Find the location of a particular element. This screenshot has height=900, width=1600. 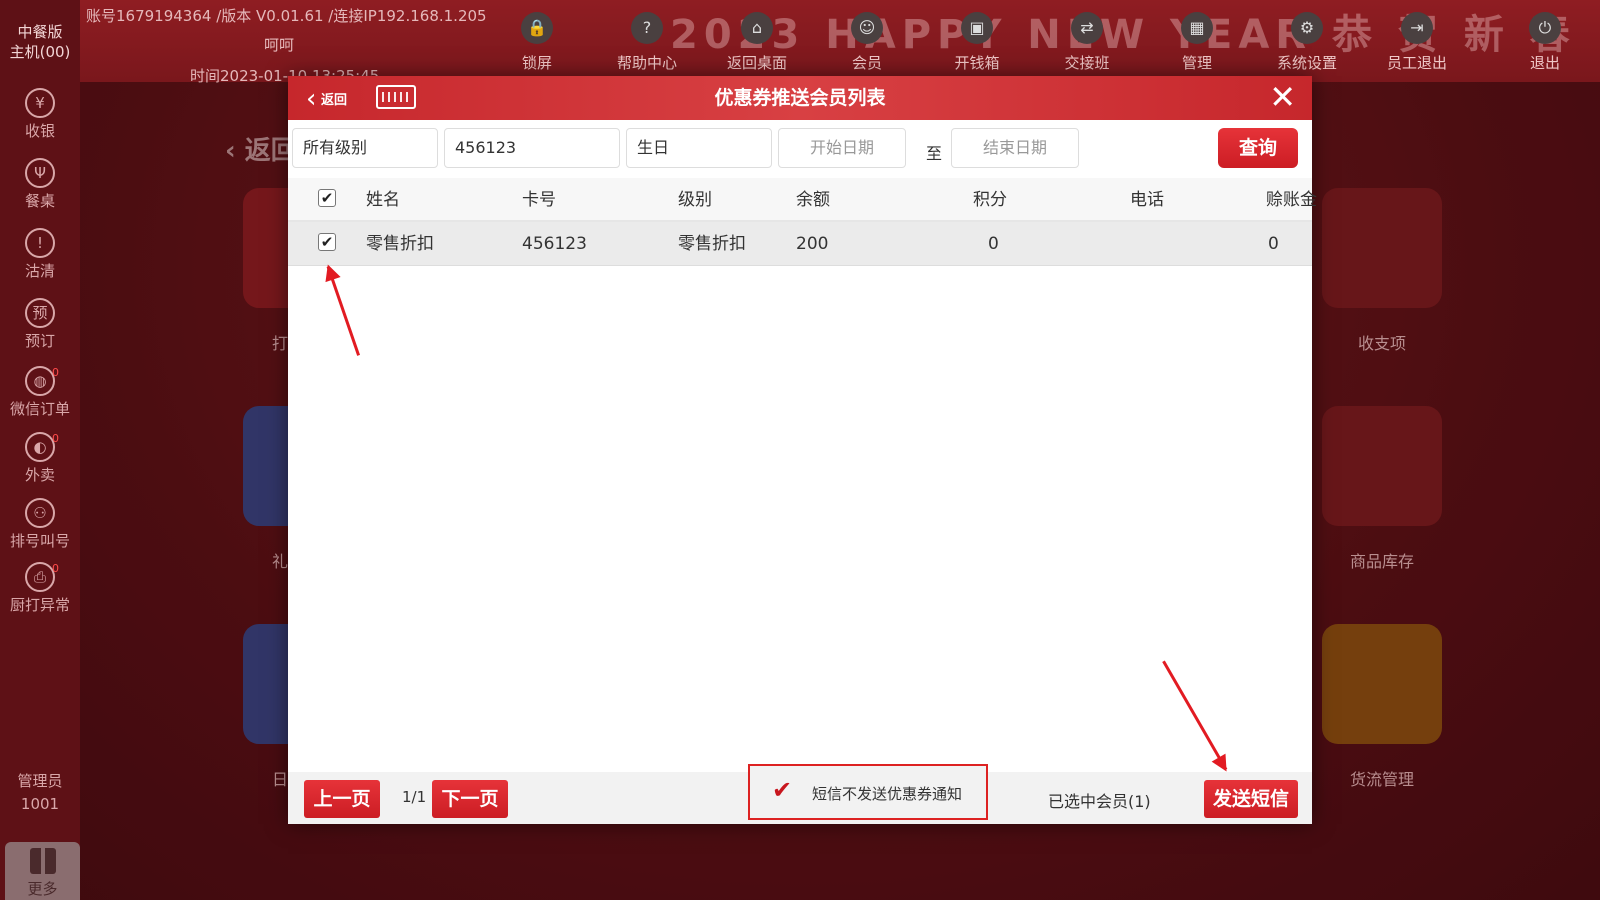

date-type-select: 生日 is located at coordinates (699, 148).